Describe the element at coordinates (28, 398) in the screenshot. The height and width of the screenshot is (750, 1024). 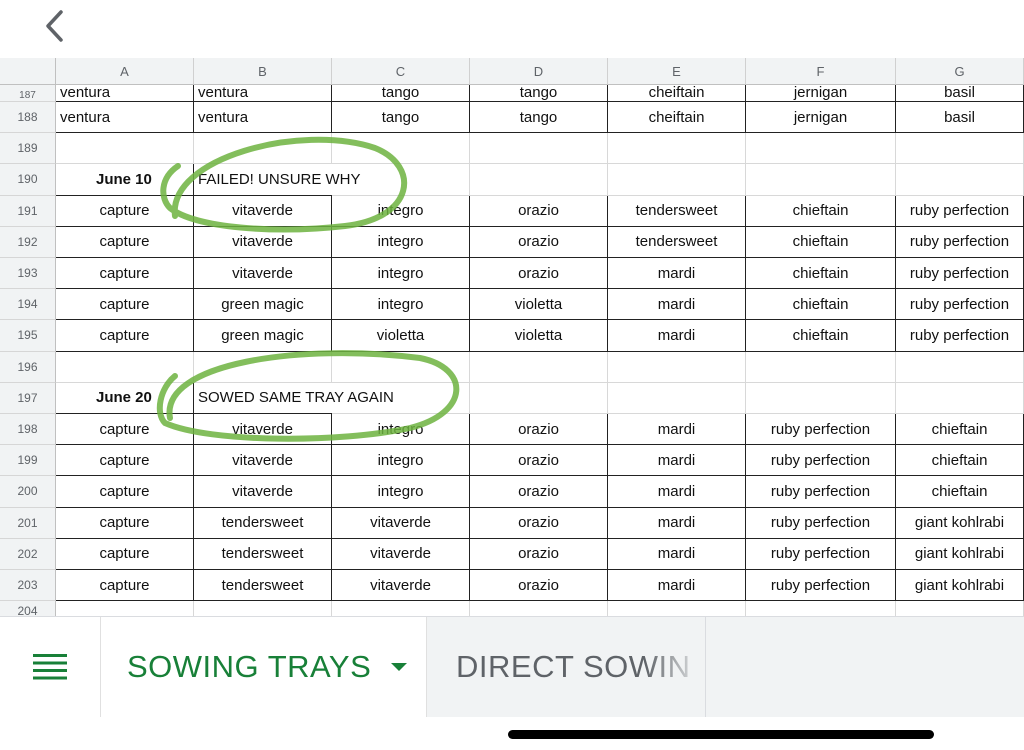
I see `row-header: 197` at that location.